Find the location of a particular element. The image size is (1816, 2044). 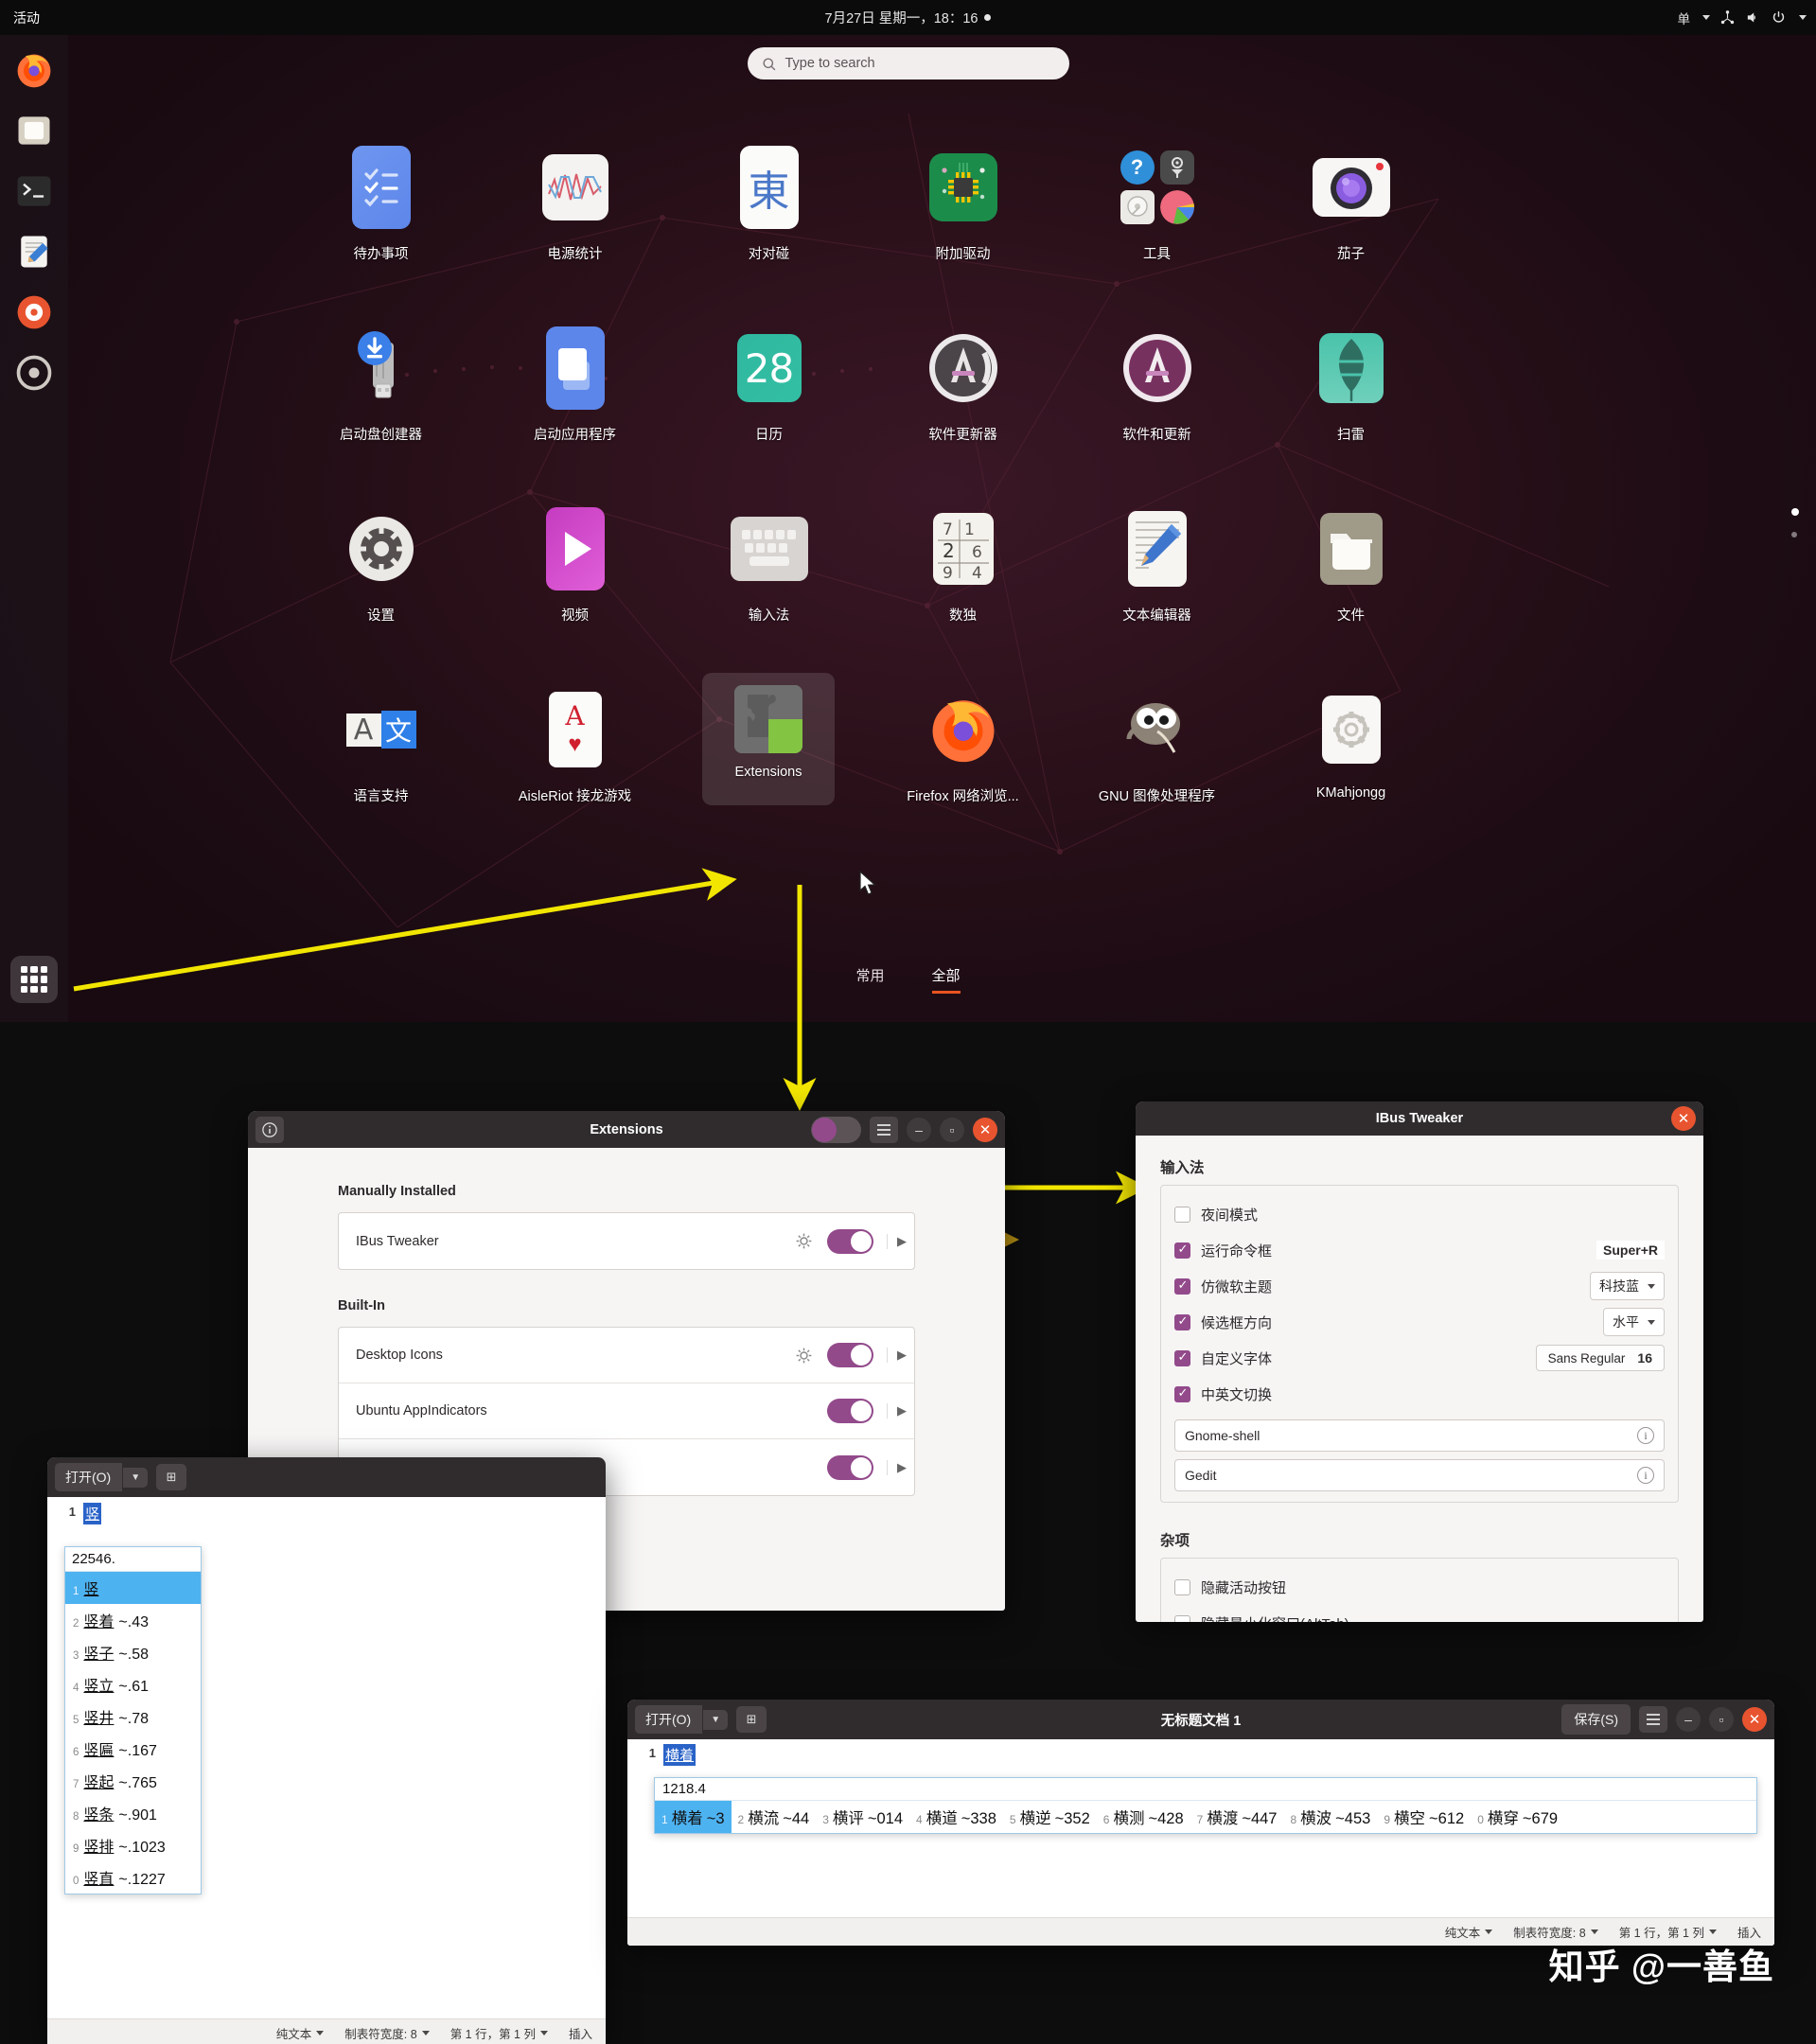

tab-all: 全部 is located at coordinates (946, 979).